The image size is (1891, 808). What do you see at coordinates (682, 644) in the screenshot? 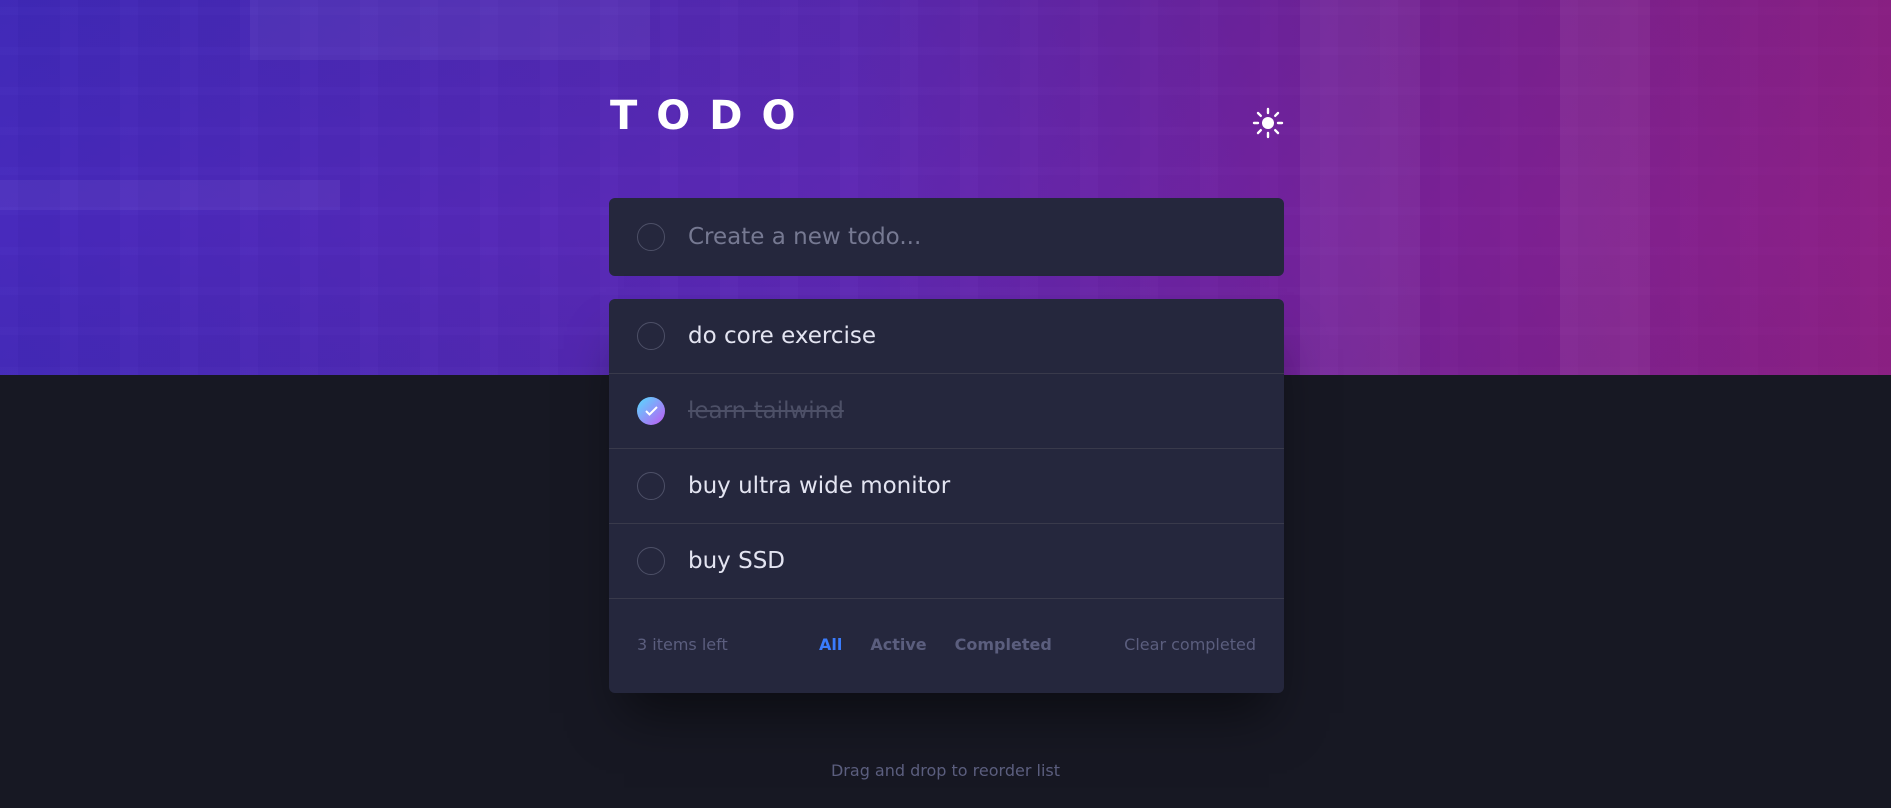
I see `items-left-count: 3 items left` at bounding box center [682, 644].